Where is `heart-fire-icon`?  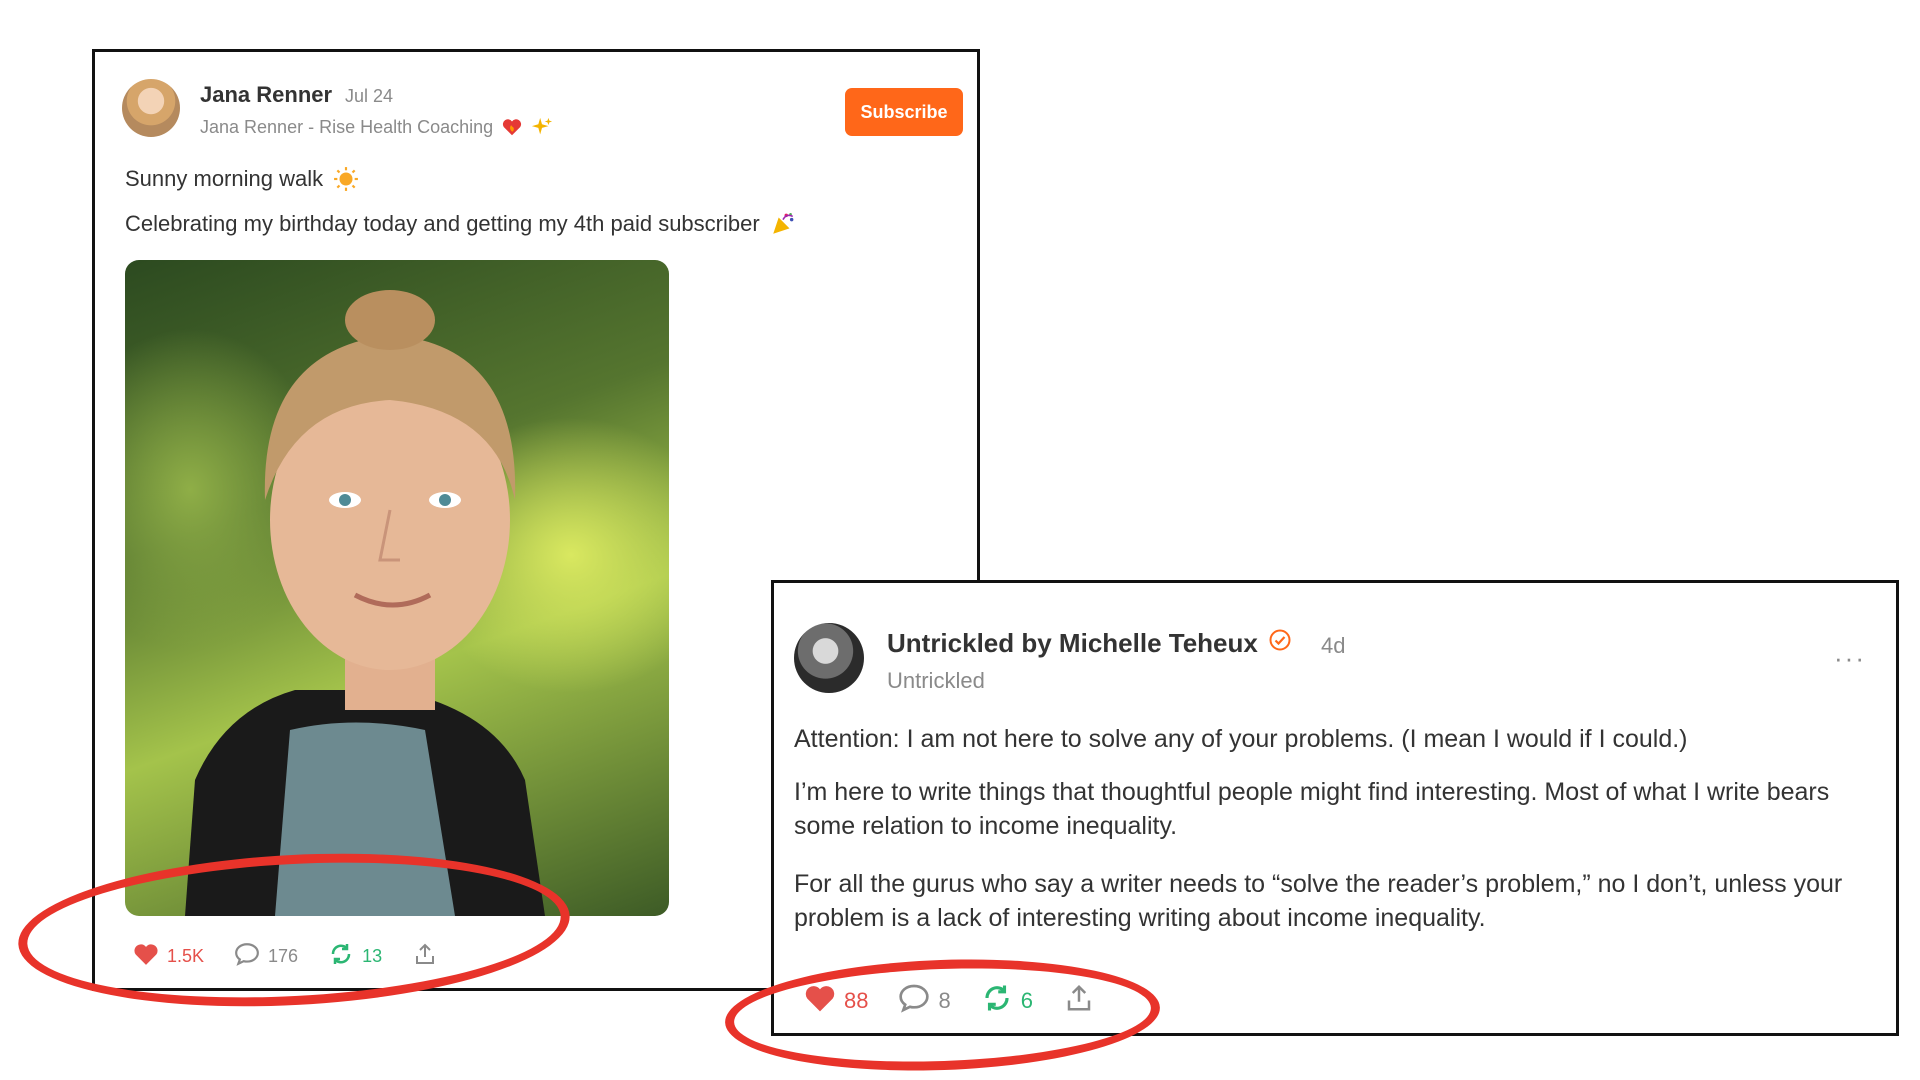 heart-fire-icon is located at coordinates (512, 127).